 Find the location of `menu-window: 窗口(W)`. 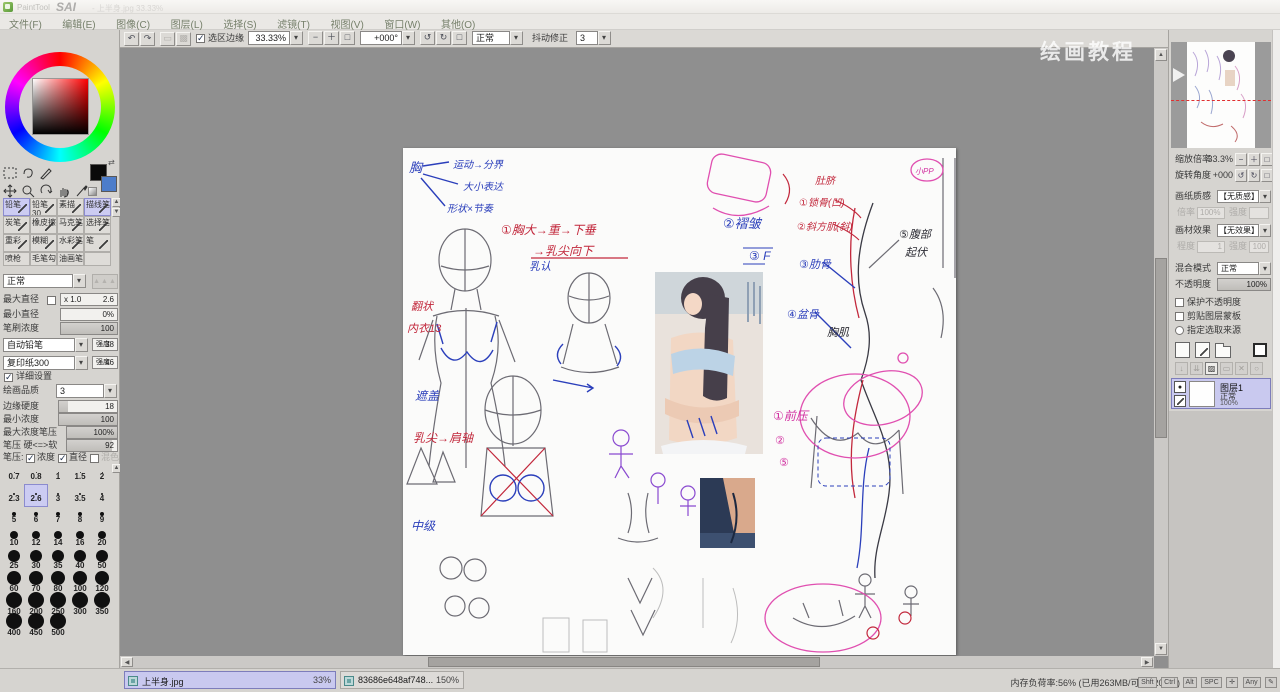

menu-window: 窗口(W) is located at coordinates (402, 22).